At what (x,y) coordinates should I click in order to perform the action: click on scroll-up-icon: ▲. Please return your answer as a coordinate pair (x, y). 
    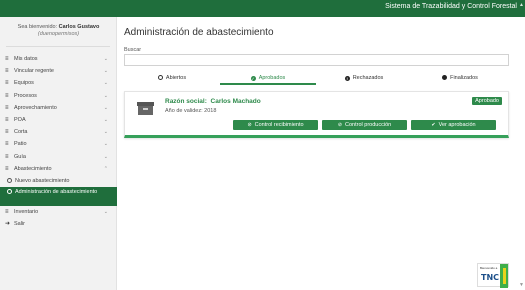
    Looking at the image, I should click on (521, 5).